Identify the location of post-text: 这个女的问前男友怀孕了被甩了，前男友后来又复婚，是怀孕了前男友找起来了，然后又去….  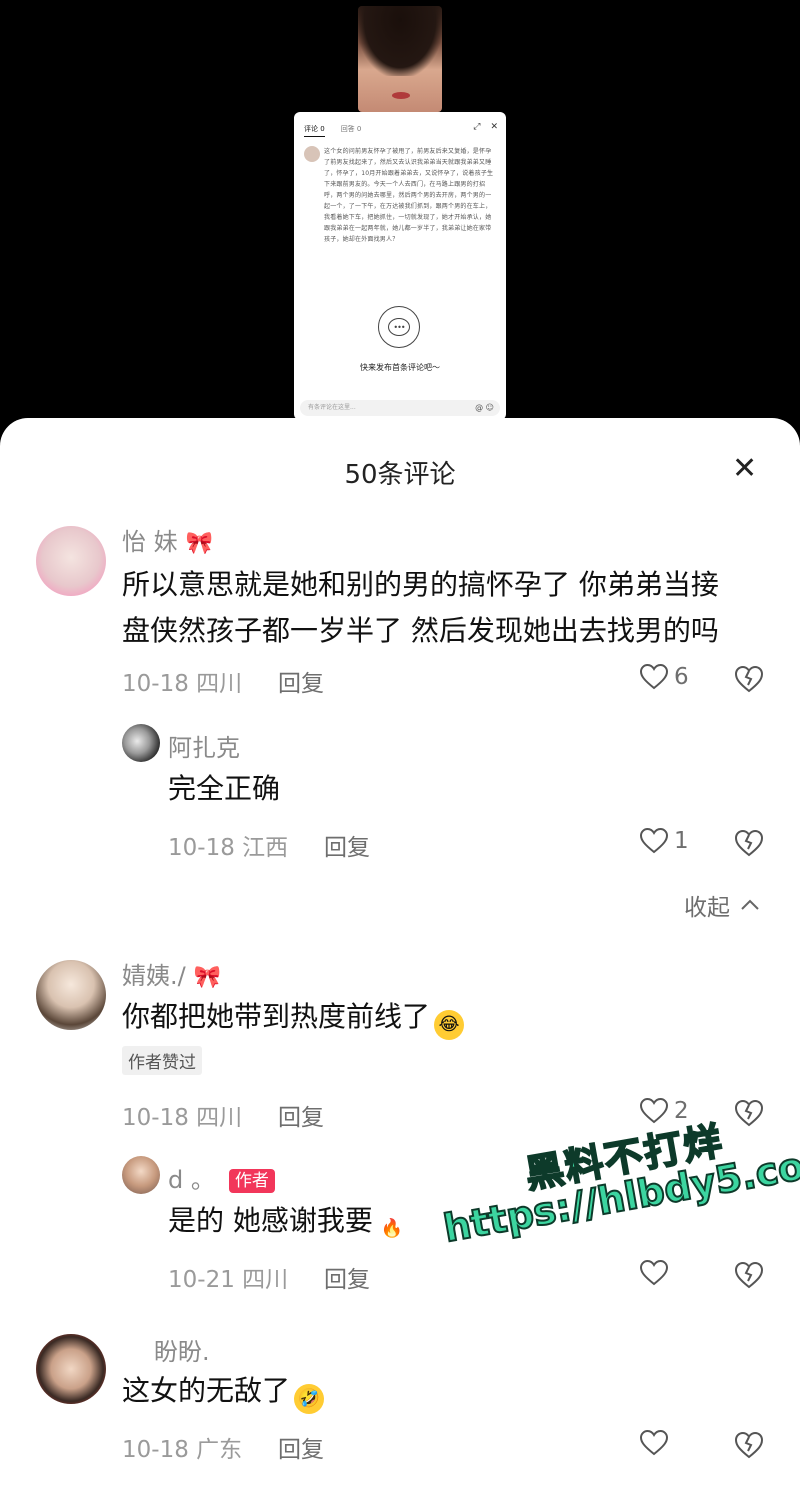
(409, 195).